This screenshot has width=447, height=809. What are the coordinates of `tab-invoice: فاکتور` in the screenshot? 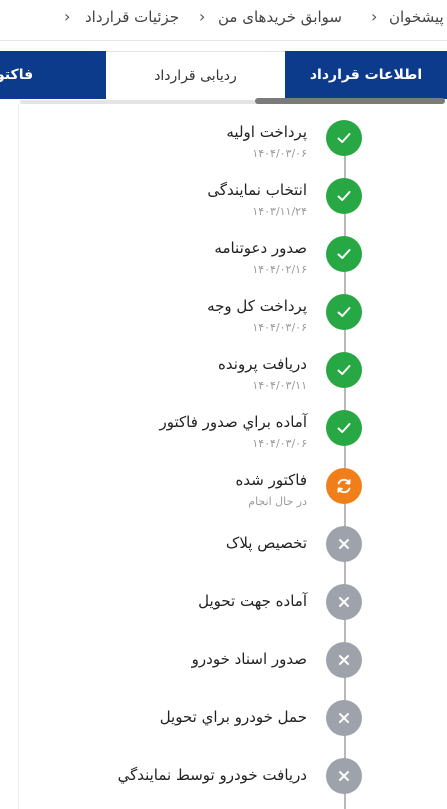 It's located at (53, 75).